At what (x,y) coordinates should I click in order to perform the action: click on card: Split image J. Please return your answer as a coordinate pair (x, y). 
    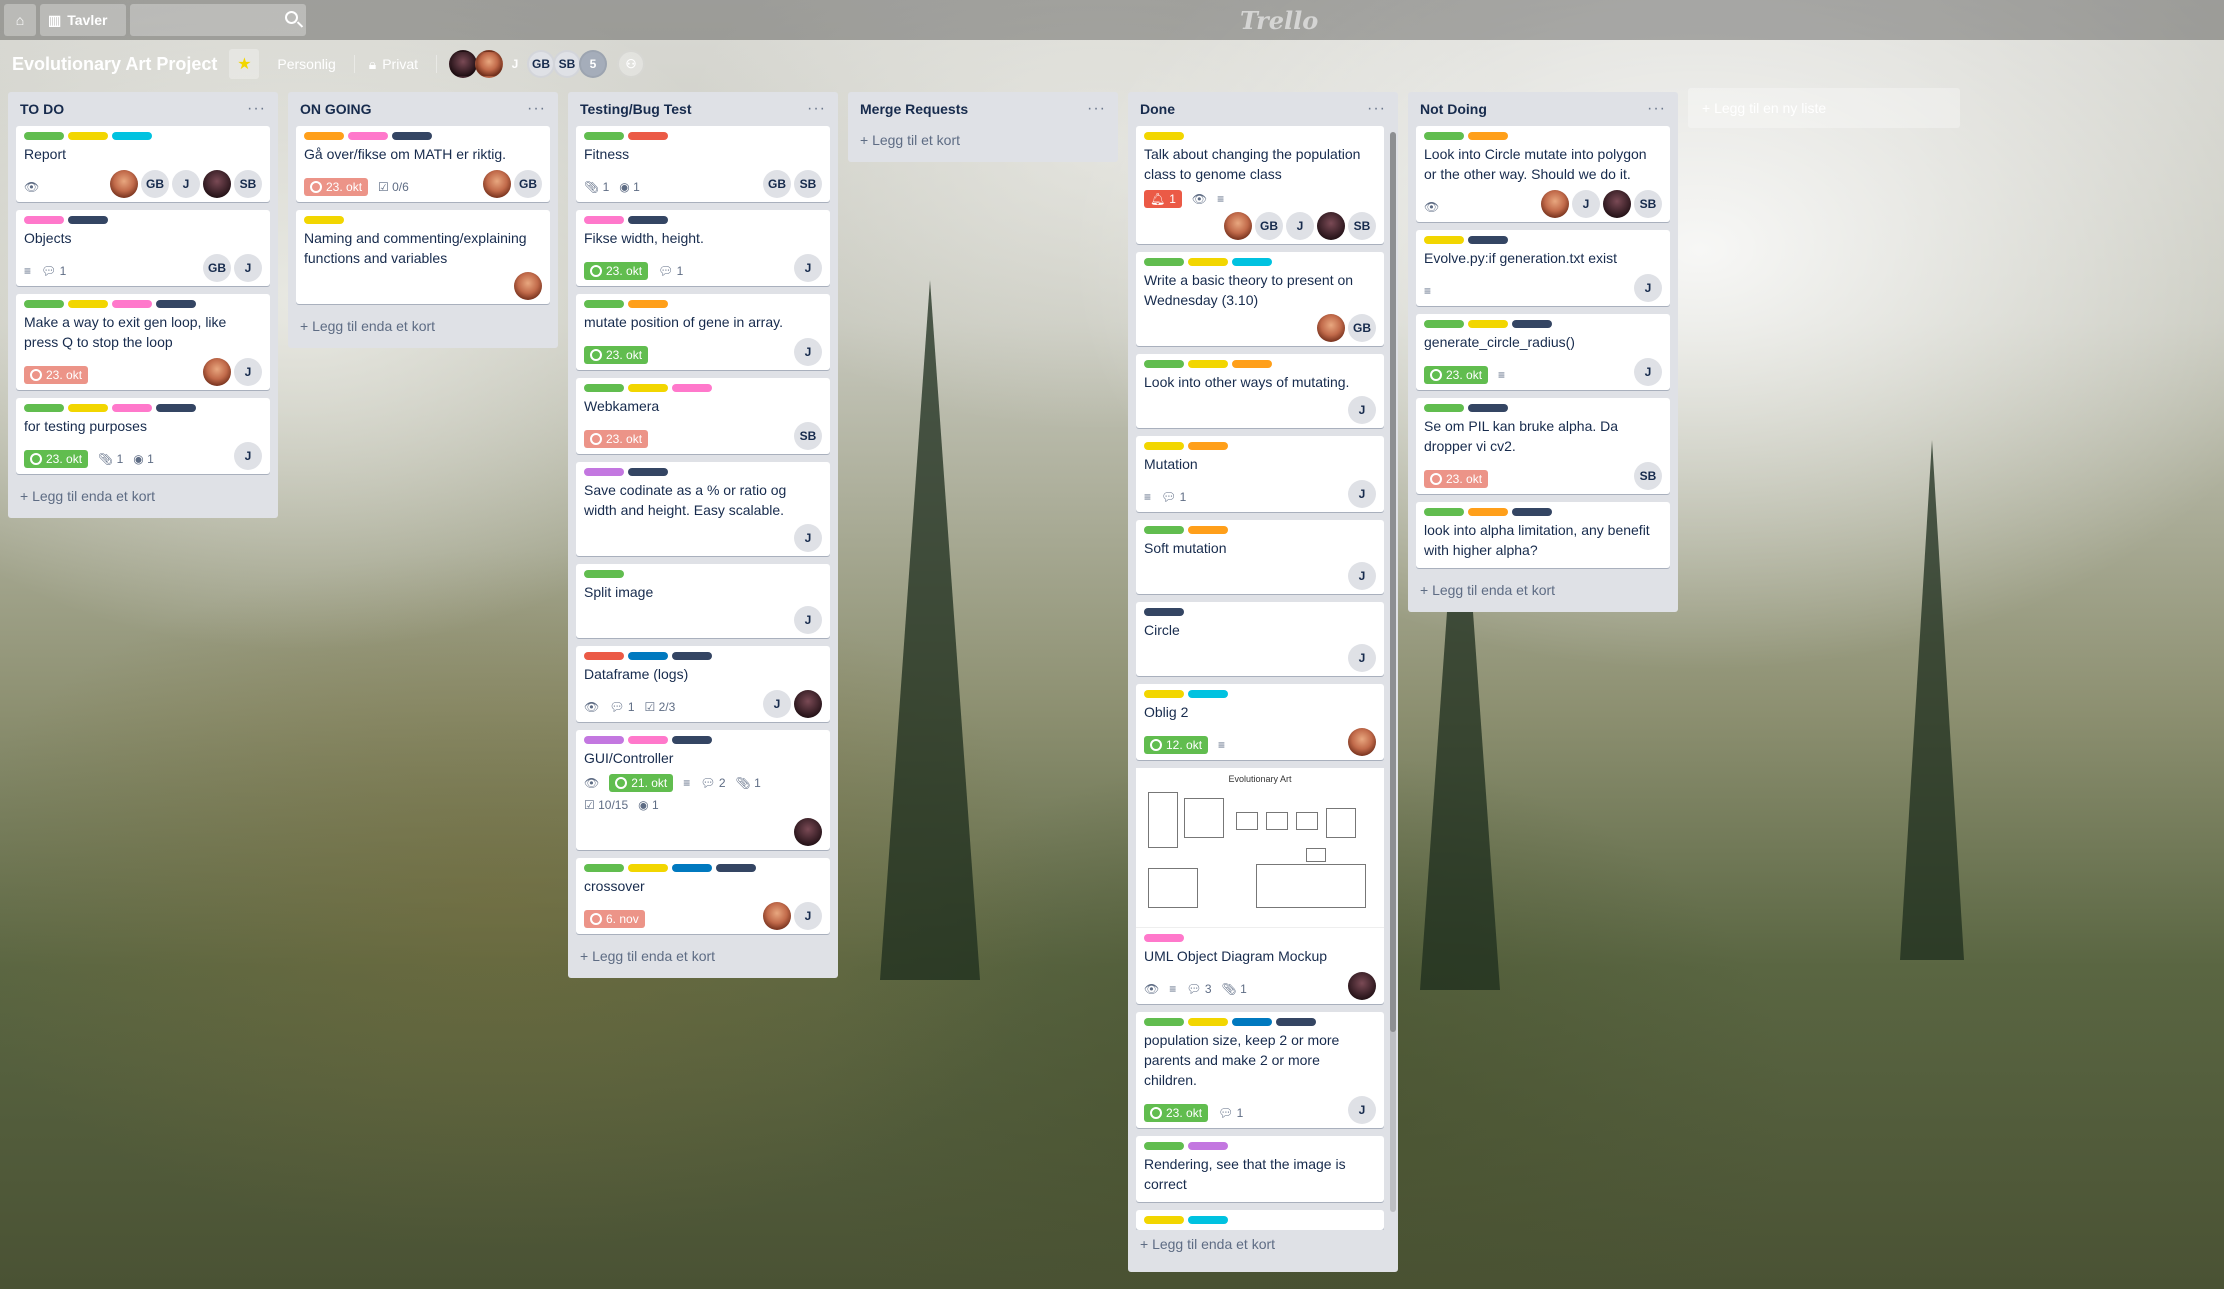
    Looking at the image, I should click on (703, 601).